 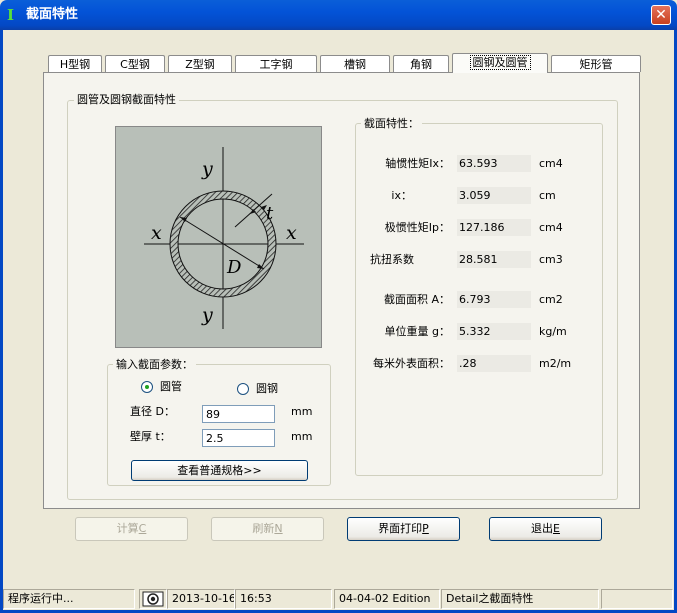 I want to click on tab-rectangular-tube: 矩形管, so click(x=596, y=63).